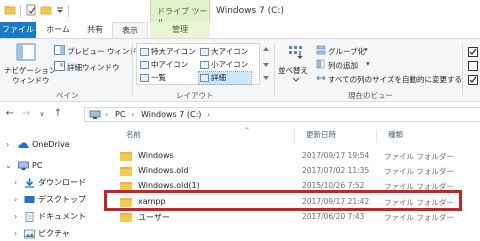 This screenshot has height=241, width=480. What do you see at coordinates (336, 170) in the screenshot?
I see `row-date: 2017/07/02 11:35` at bounding box center [336, 170].